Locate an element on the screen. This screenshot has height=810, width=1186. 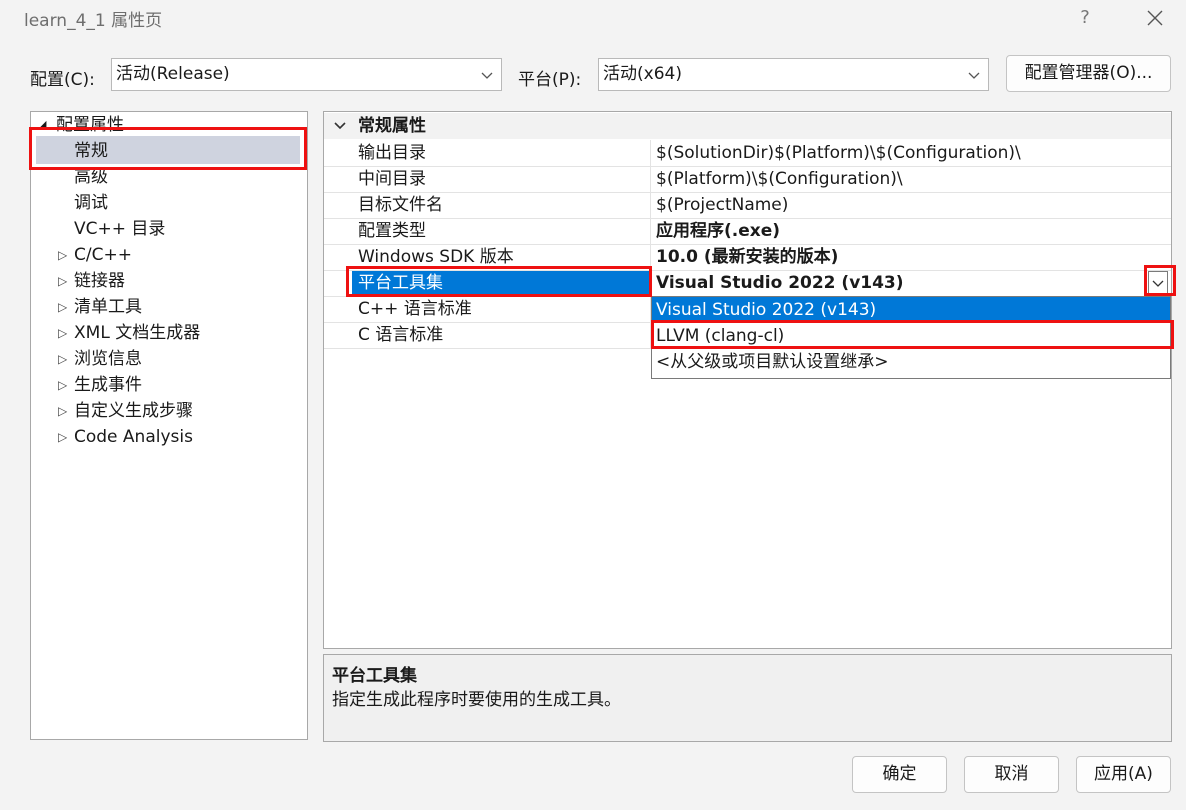
property-name: 目标文件名 is located at coordinates (400, 205).